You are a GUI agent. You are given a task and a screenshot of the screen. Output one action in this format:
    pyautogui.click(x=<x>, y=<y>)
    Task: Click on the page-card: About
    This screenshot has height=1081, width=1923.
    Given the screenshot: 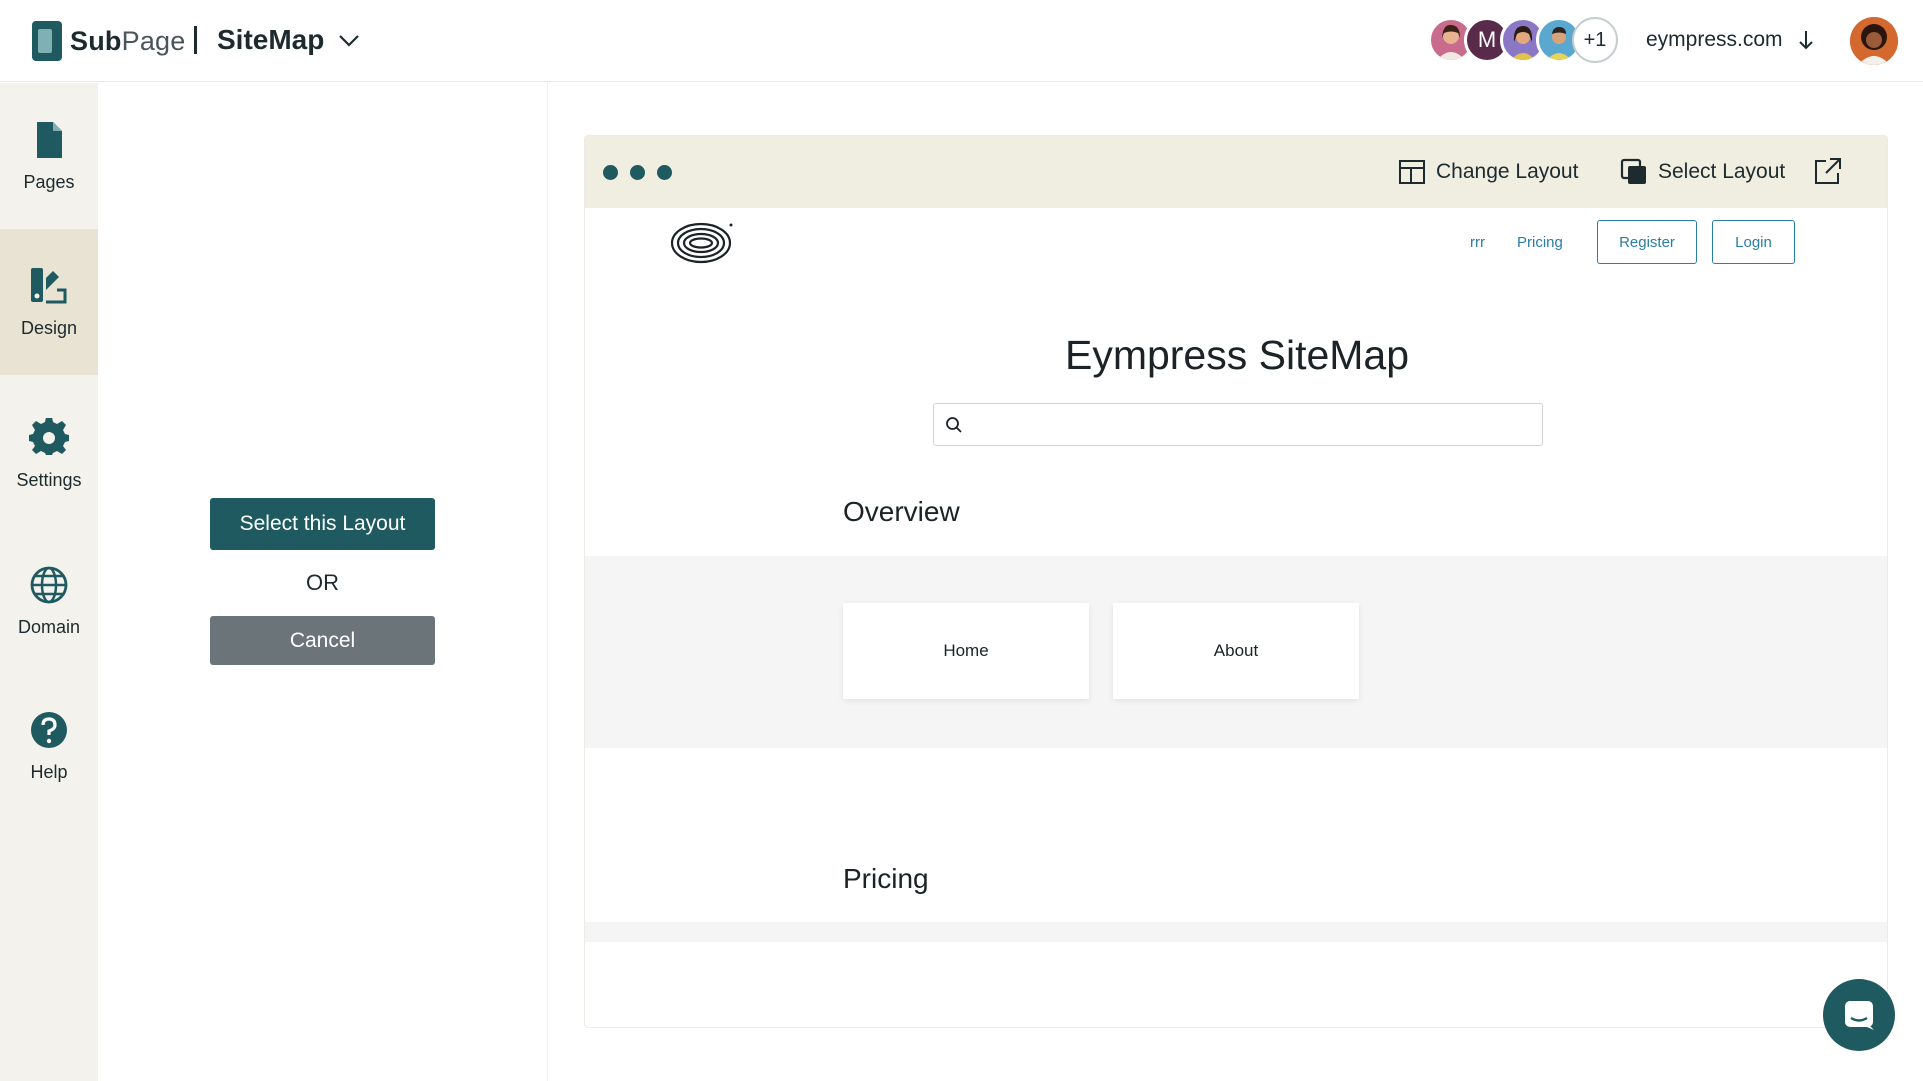 What is the action you would take?
    pyautogui.click(x=1236, y=651)
    